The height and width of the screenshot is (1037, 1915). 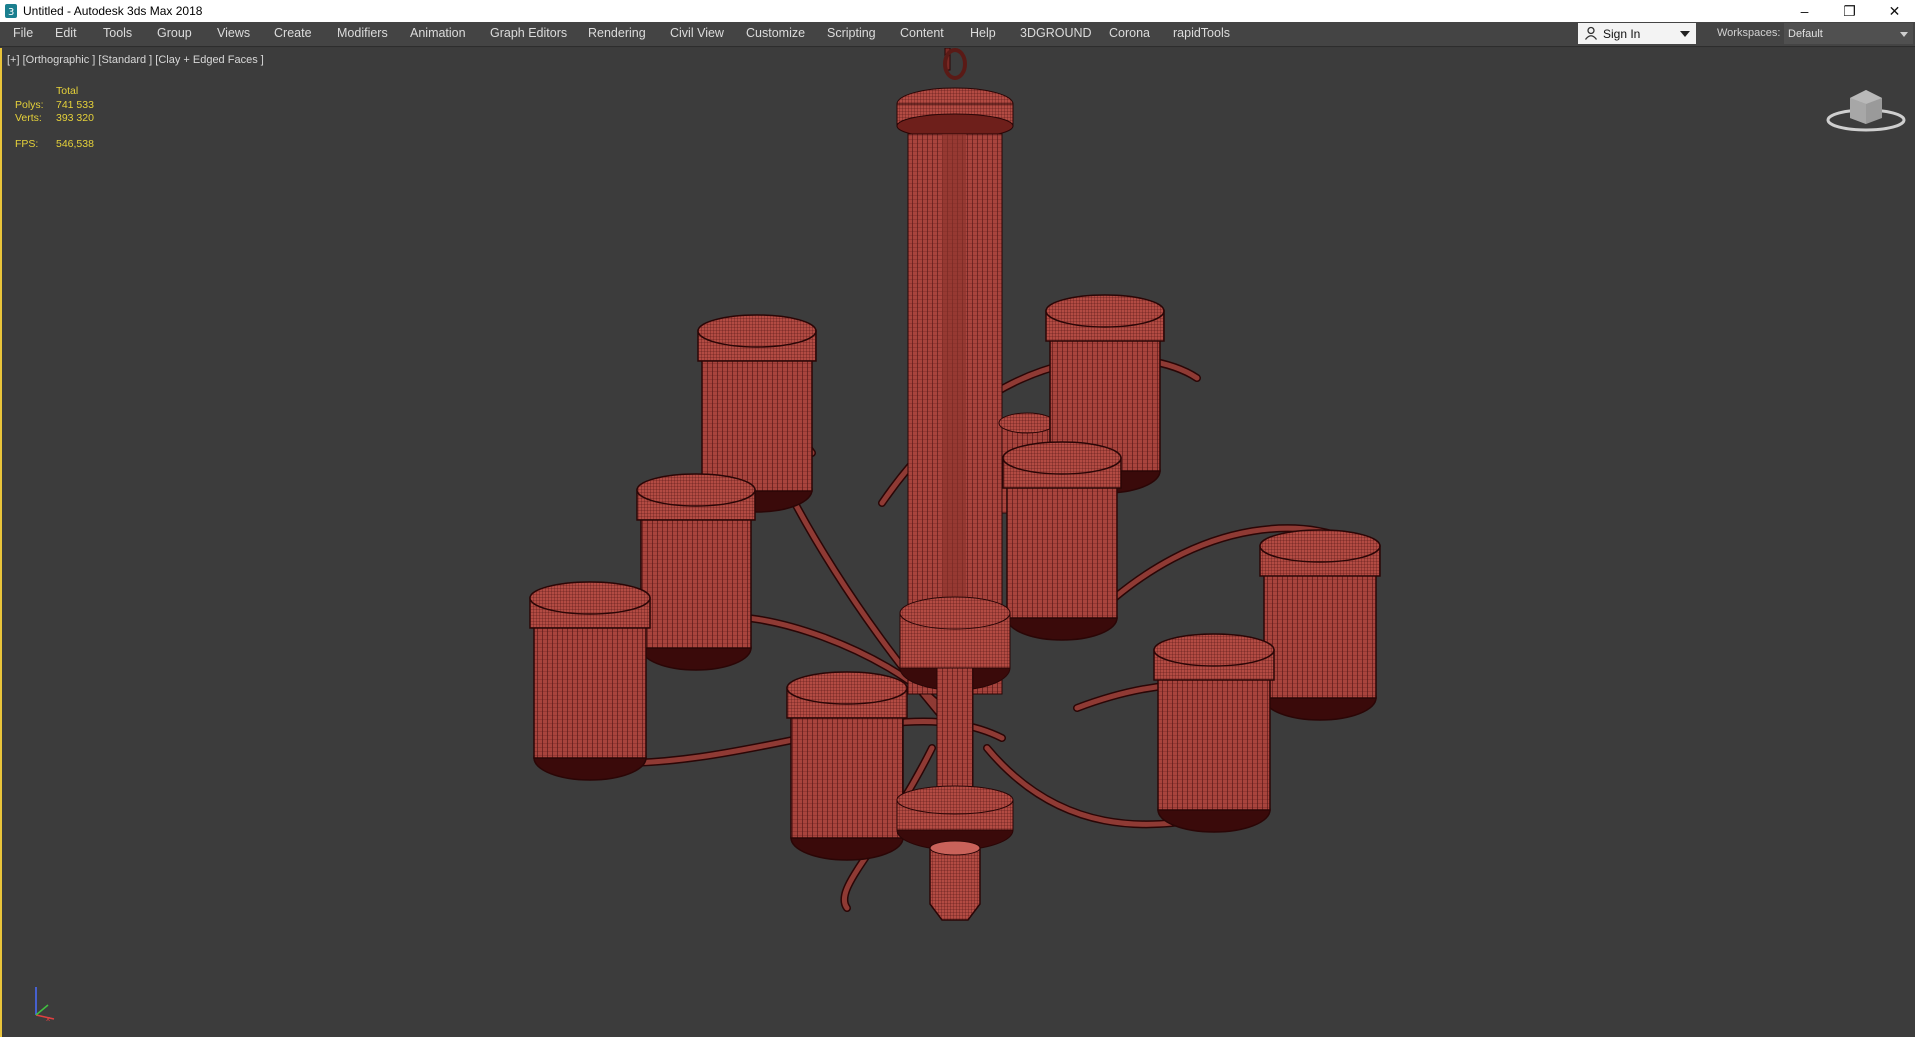 What do you see at coordinates (617, 33) in the screenshot?
I see `menu-rendering: Rendering` at bounding box center [617, 33].